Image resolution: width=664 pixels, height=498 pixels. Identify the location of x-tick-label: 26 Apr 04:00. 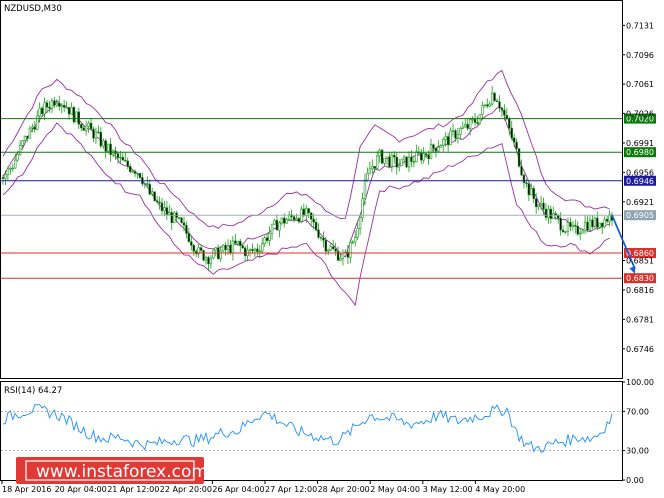
(238, 489).